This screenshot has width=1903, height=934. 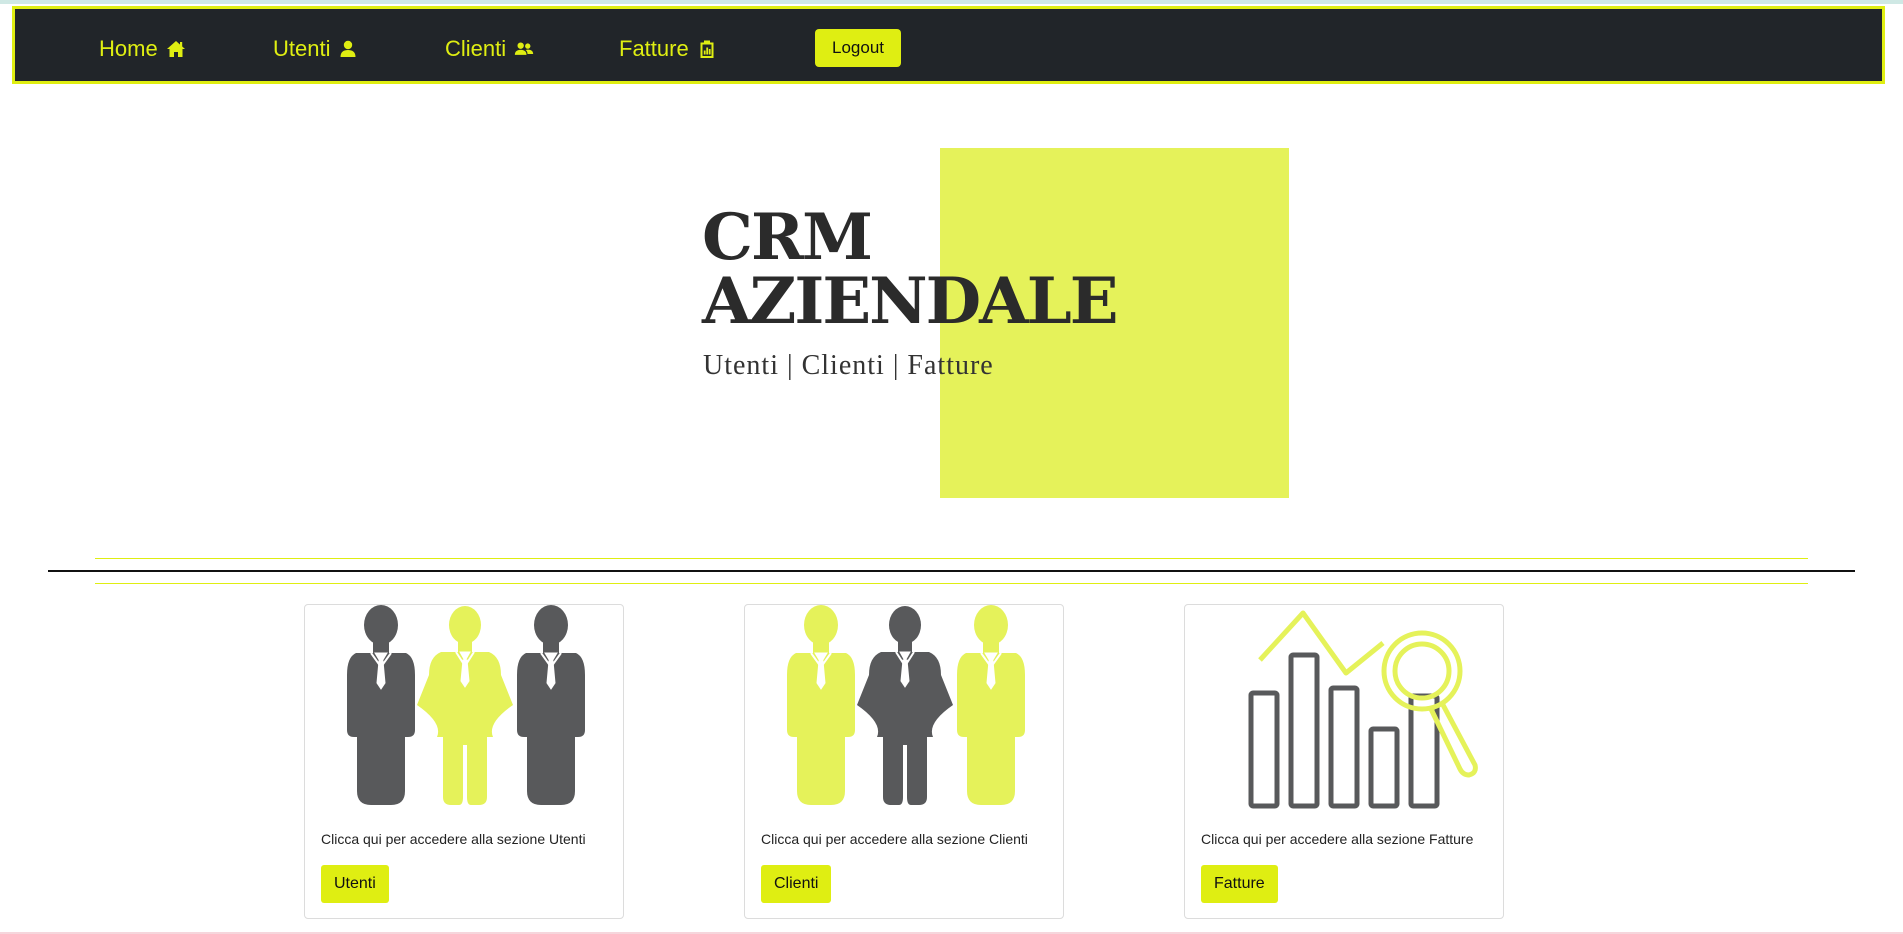 I want to click on page-title: CRM AZIENDALE, so click(x=910, y=270).